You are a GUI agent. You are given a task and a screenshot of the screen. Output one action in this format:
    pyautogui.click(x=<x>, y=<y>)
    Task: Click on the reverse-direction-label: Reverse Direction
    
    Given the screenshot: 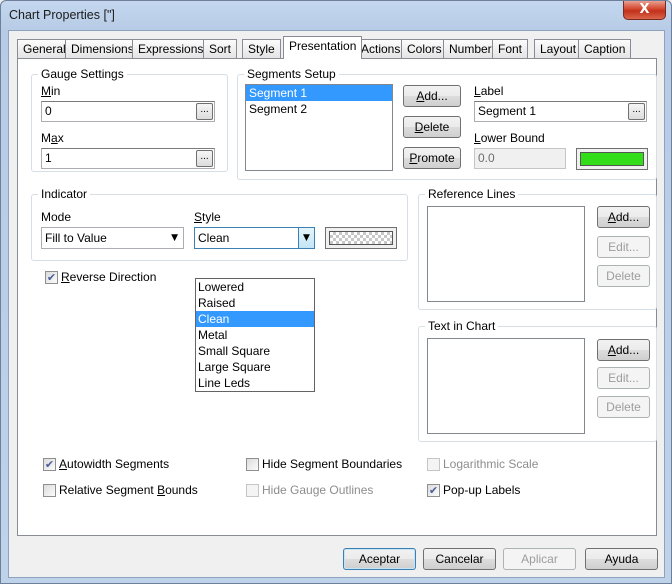 What is the action you would take?
    pyautogui.click(x=109, y=277)
    